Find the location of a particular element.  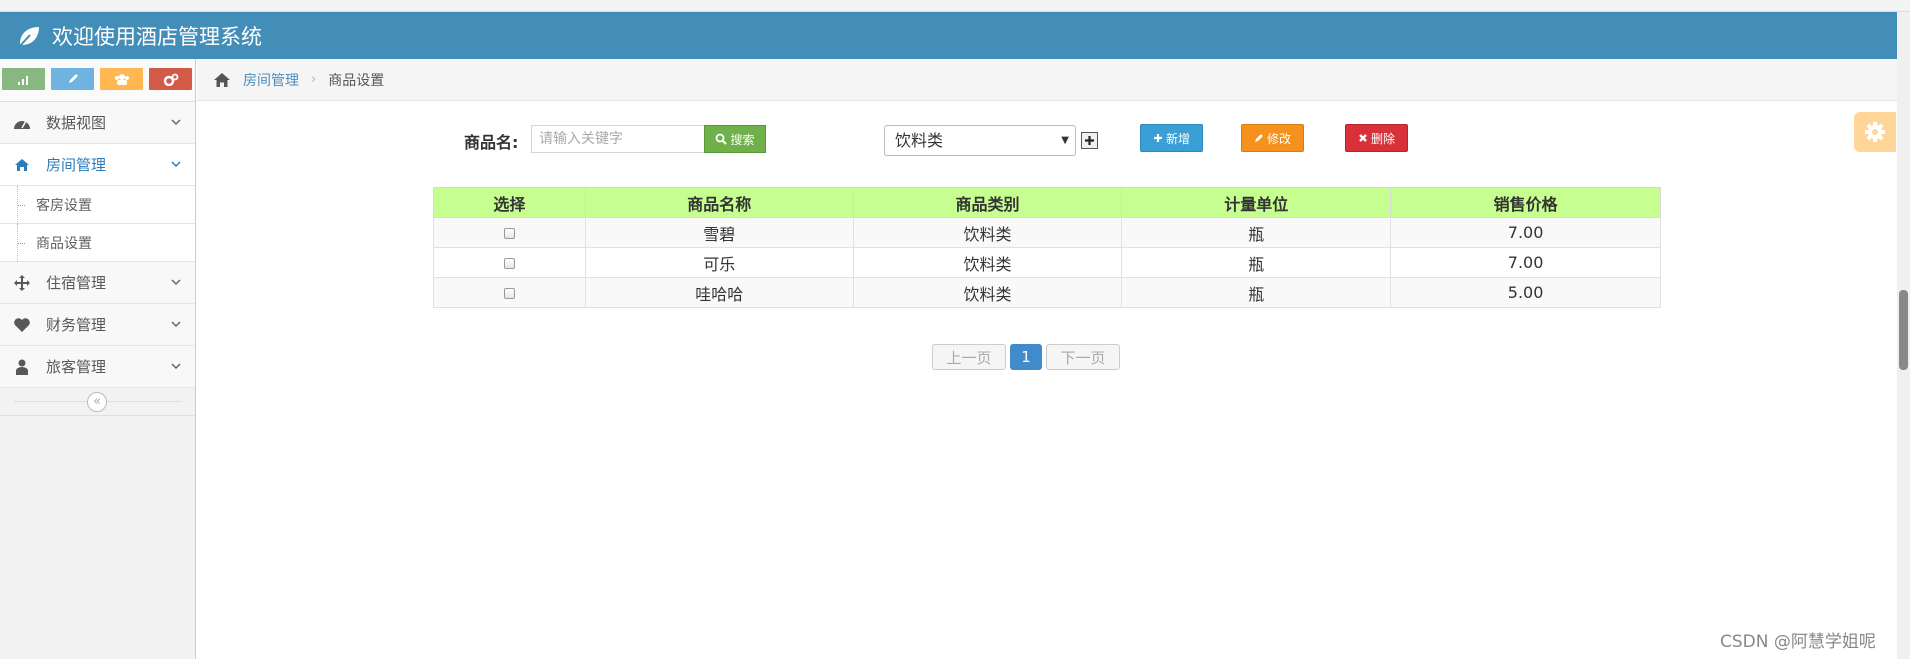

sidebar-item-data-view: 数据视图 is located at coordinates (97, 123).